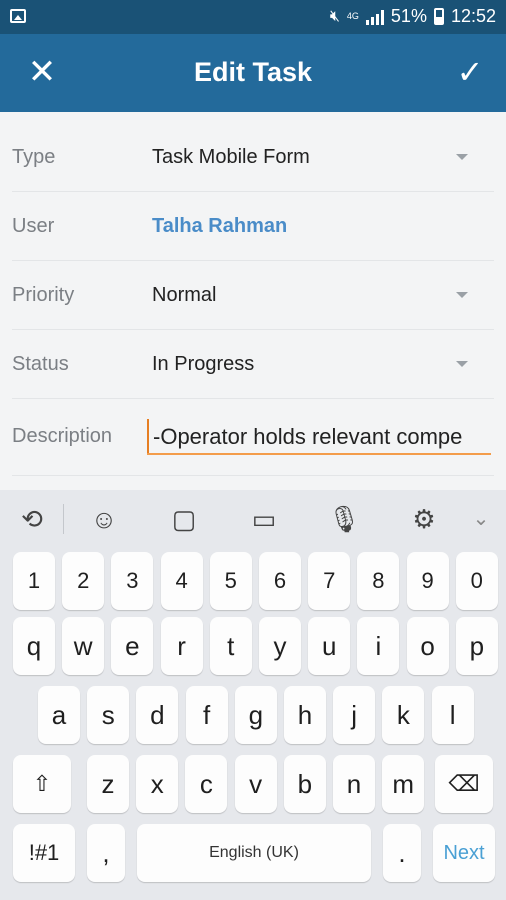 The height and width of the screenshot is (900, 506). I want to click on priority-row: Priority Normal, so click(253, 295).